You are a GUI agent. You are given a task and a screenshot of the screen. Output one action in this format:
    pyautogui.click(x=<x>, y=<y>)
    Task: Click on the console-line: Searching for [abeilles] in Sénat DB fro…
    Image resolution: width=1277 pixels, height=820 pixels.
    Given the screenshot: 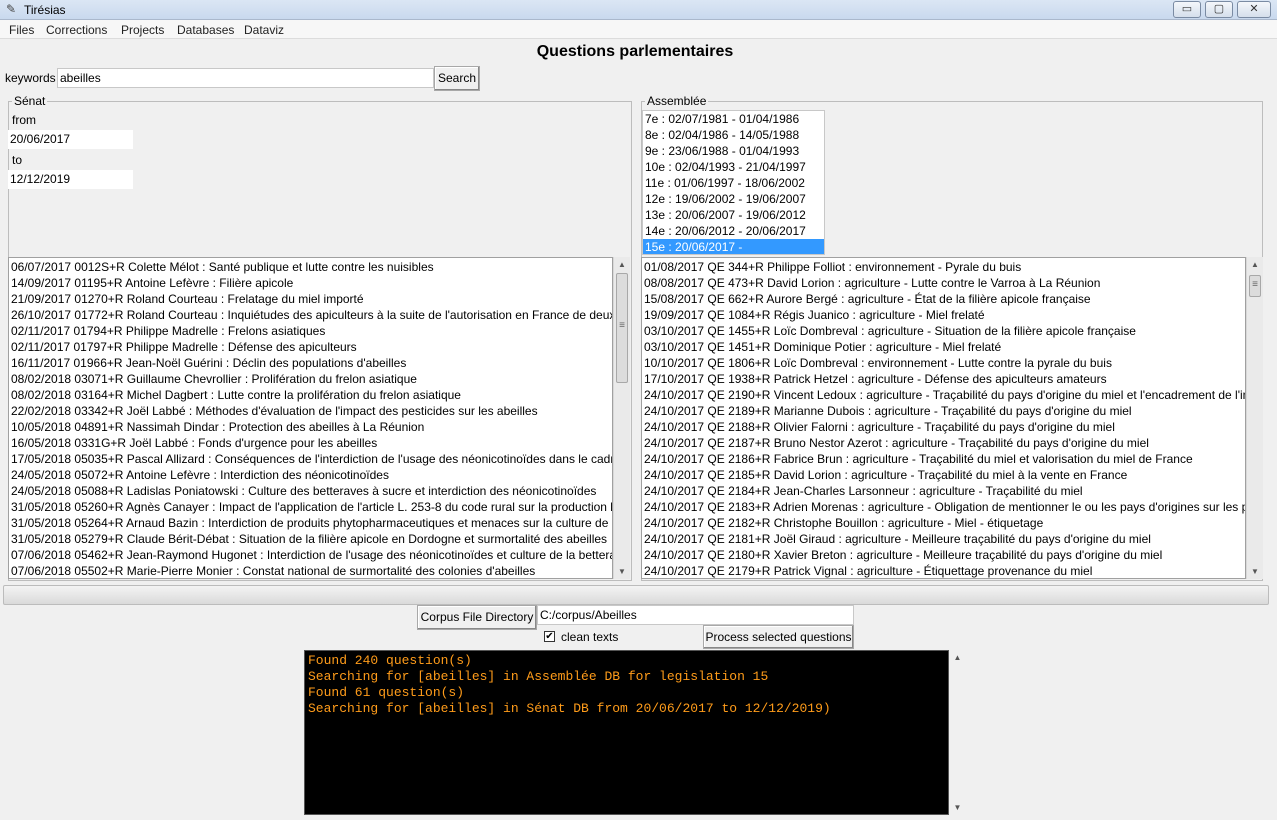 What is the action you would take?
    pyautogui.click(x=569, y=708)
    